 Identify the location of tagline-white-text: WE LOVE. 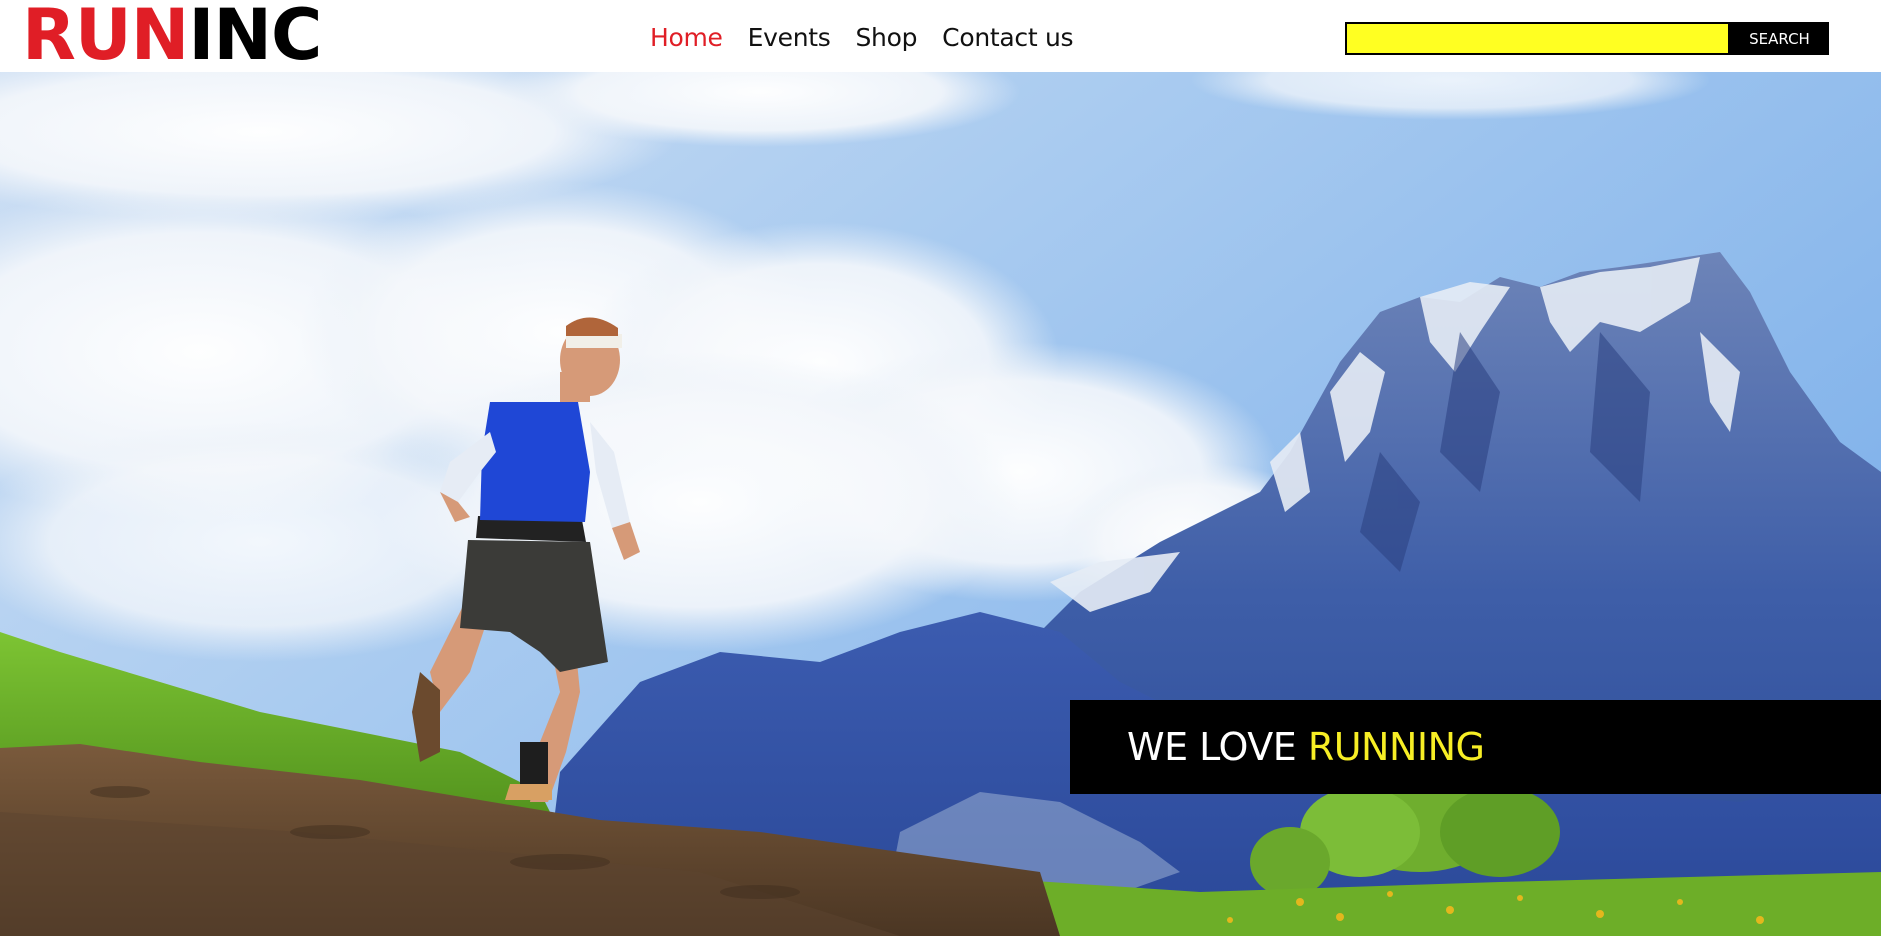
(1212, 747).